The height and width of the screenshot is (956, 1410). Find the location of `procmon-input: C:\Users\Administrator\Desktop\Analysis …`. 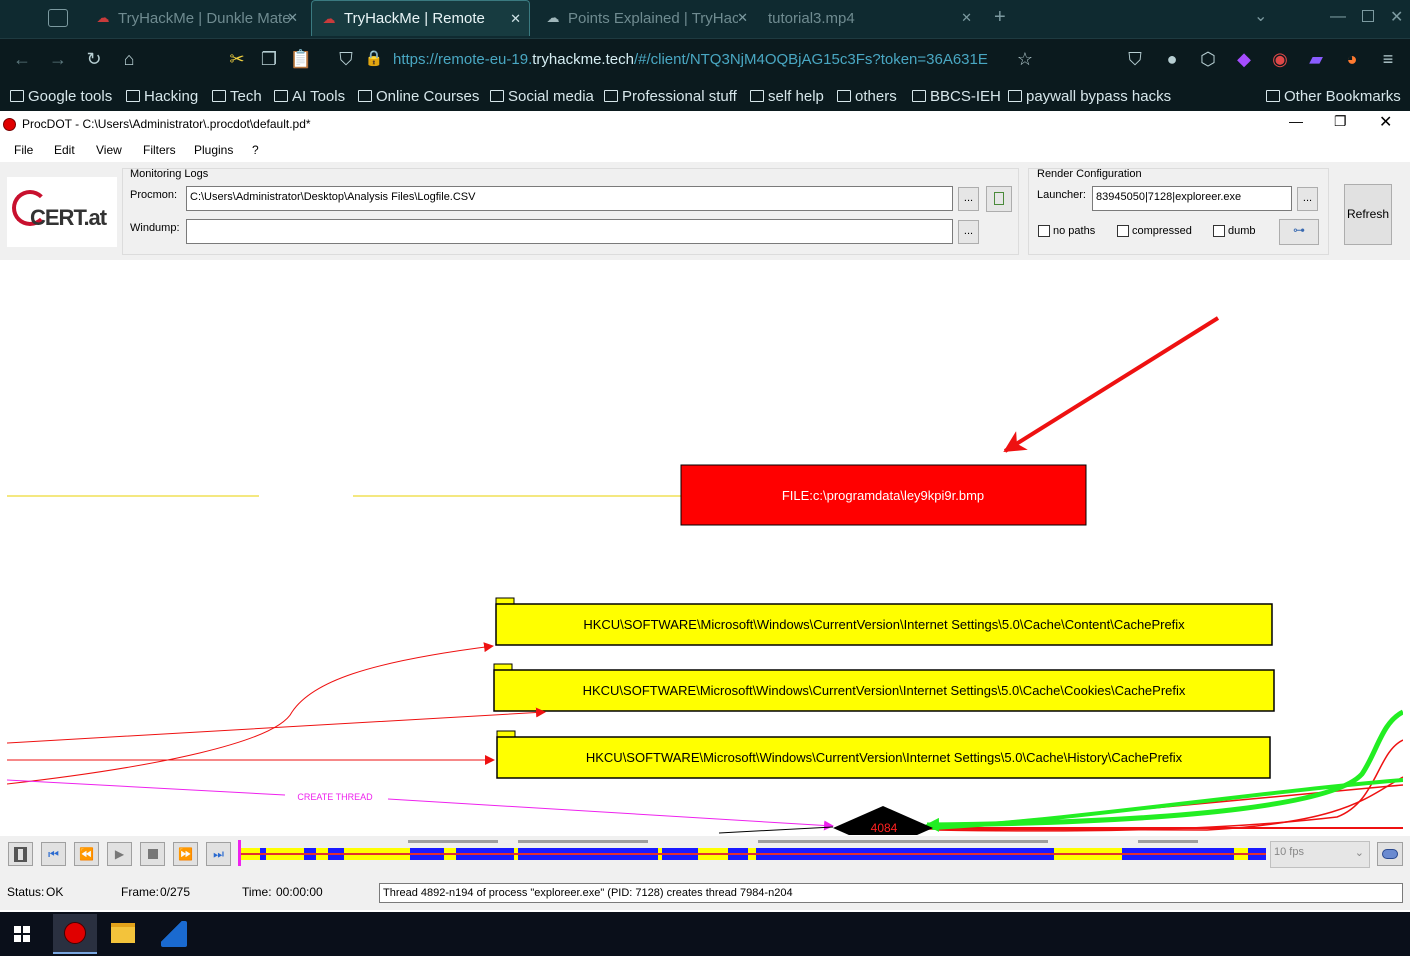

procmon-input: C:\Users\Administrator\Desktop\Analysis … is located at coordinates (569, 198).